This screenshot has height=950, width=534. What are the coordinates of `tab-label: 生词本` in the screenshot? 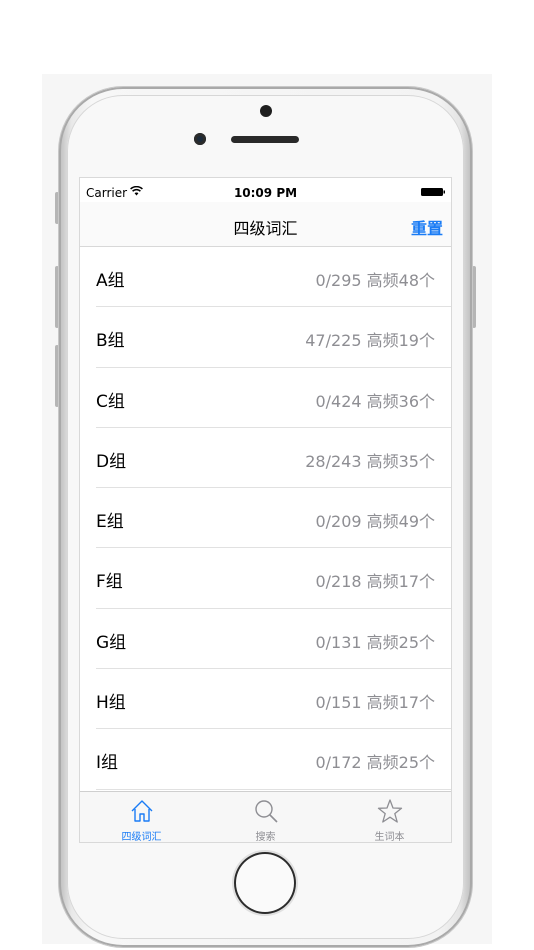 It's located at (389, 837).